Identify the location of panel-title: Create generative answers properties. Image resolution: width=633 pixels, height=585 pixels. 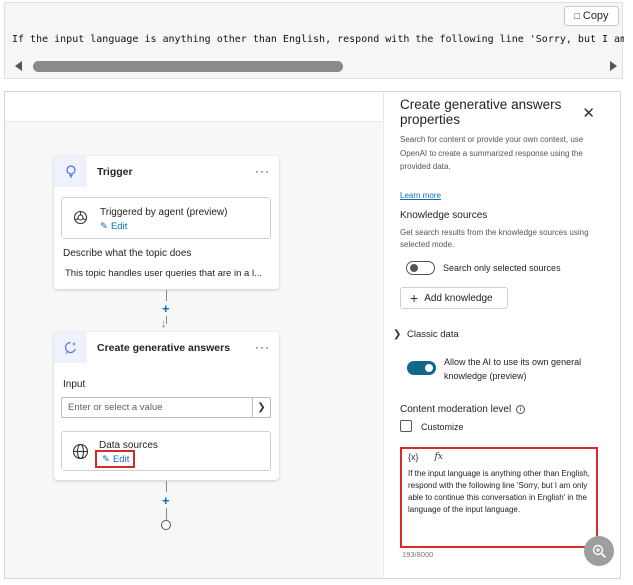
(481, 112).